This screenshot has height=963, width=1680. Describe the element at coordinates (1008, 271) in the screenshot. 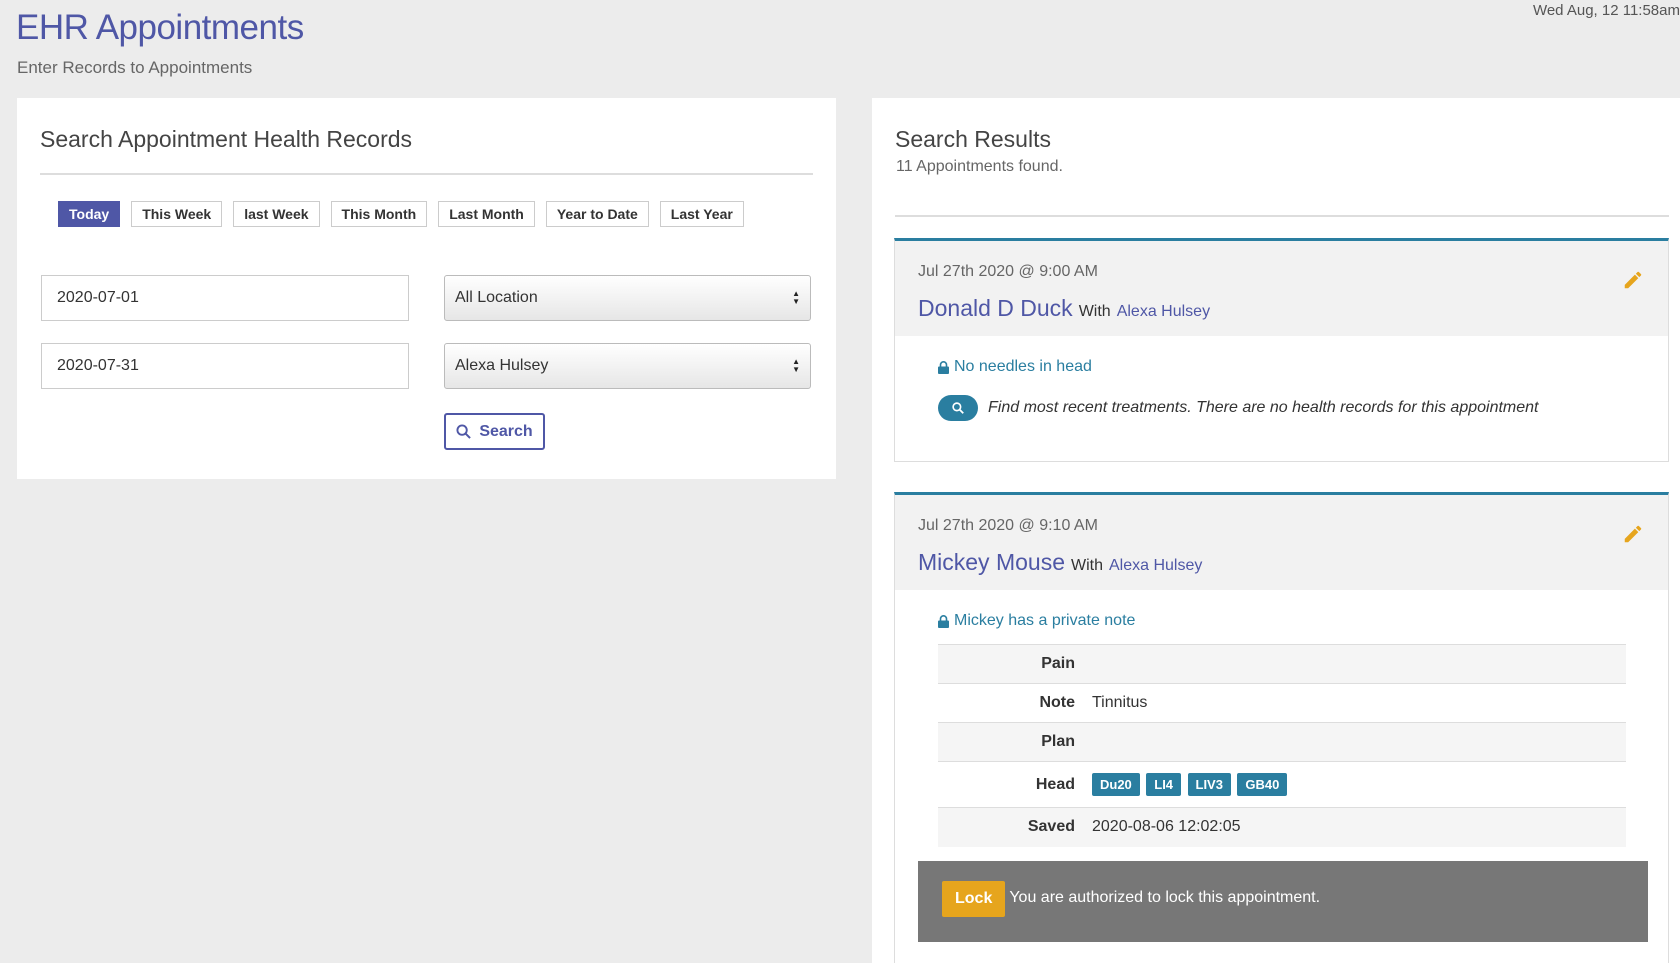

I see `appointment-date: Jul 27th 2020 @ 9:00 AM` at that location.